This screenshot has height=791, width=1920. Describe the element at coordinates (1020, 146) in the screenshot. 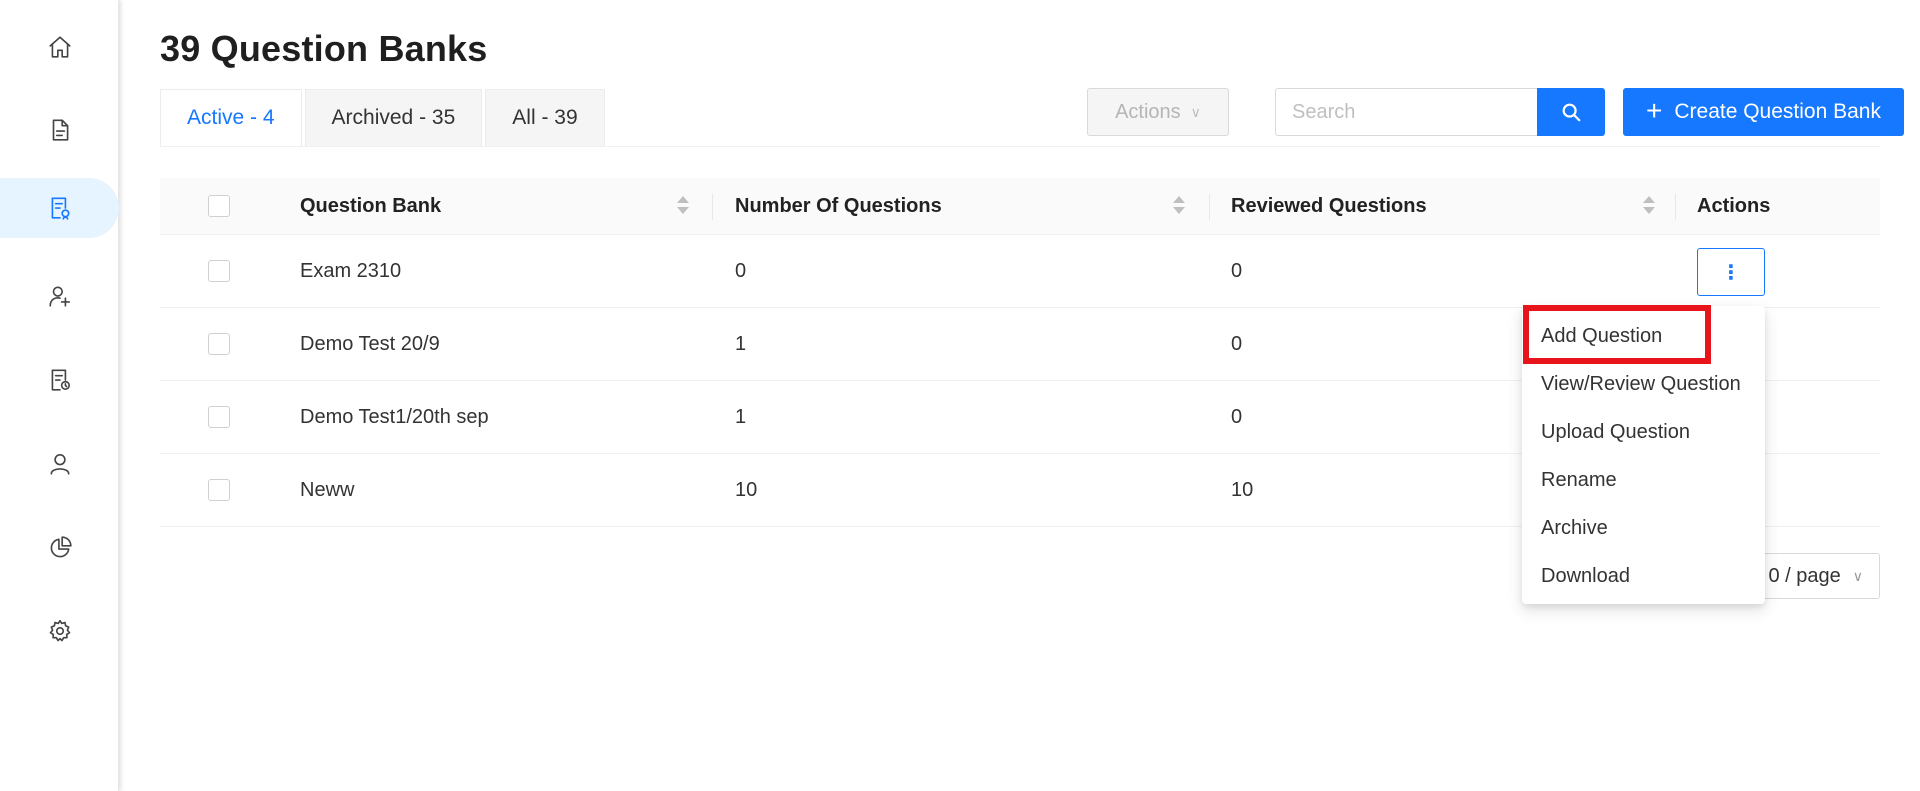

I see `tabs-divider` at that location.